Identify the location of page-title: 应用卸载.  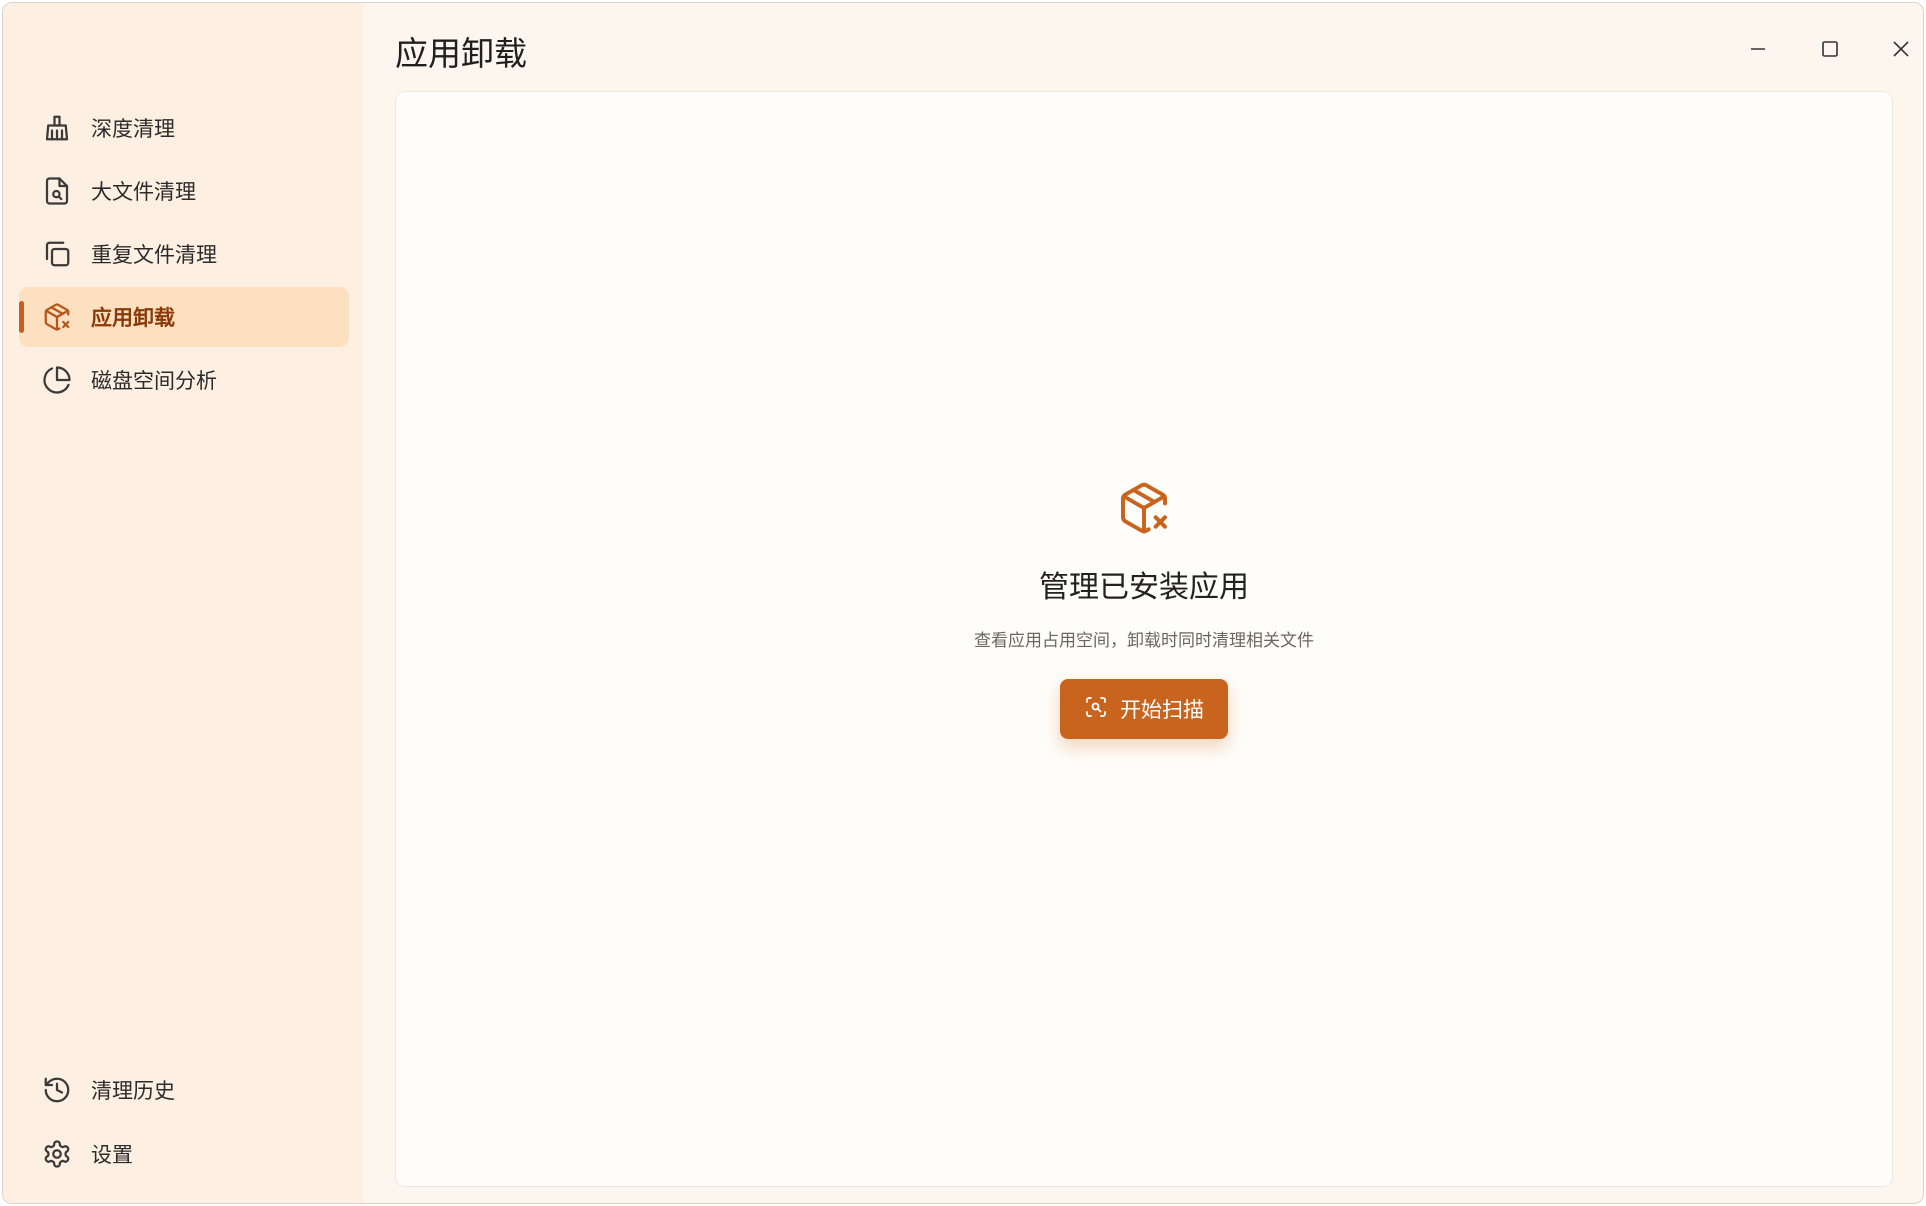
(461, 53).